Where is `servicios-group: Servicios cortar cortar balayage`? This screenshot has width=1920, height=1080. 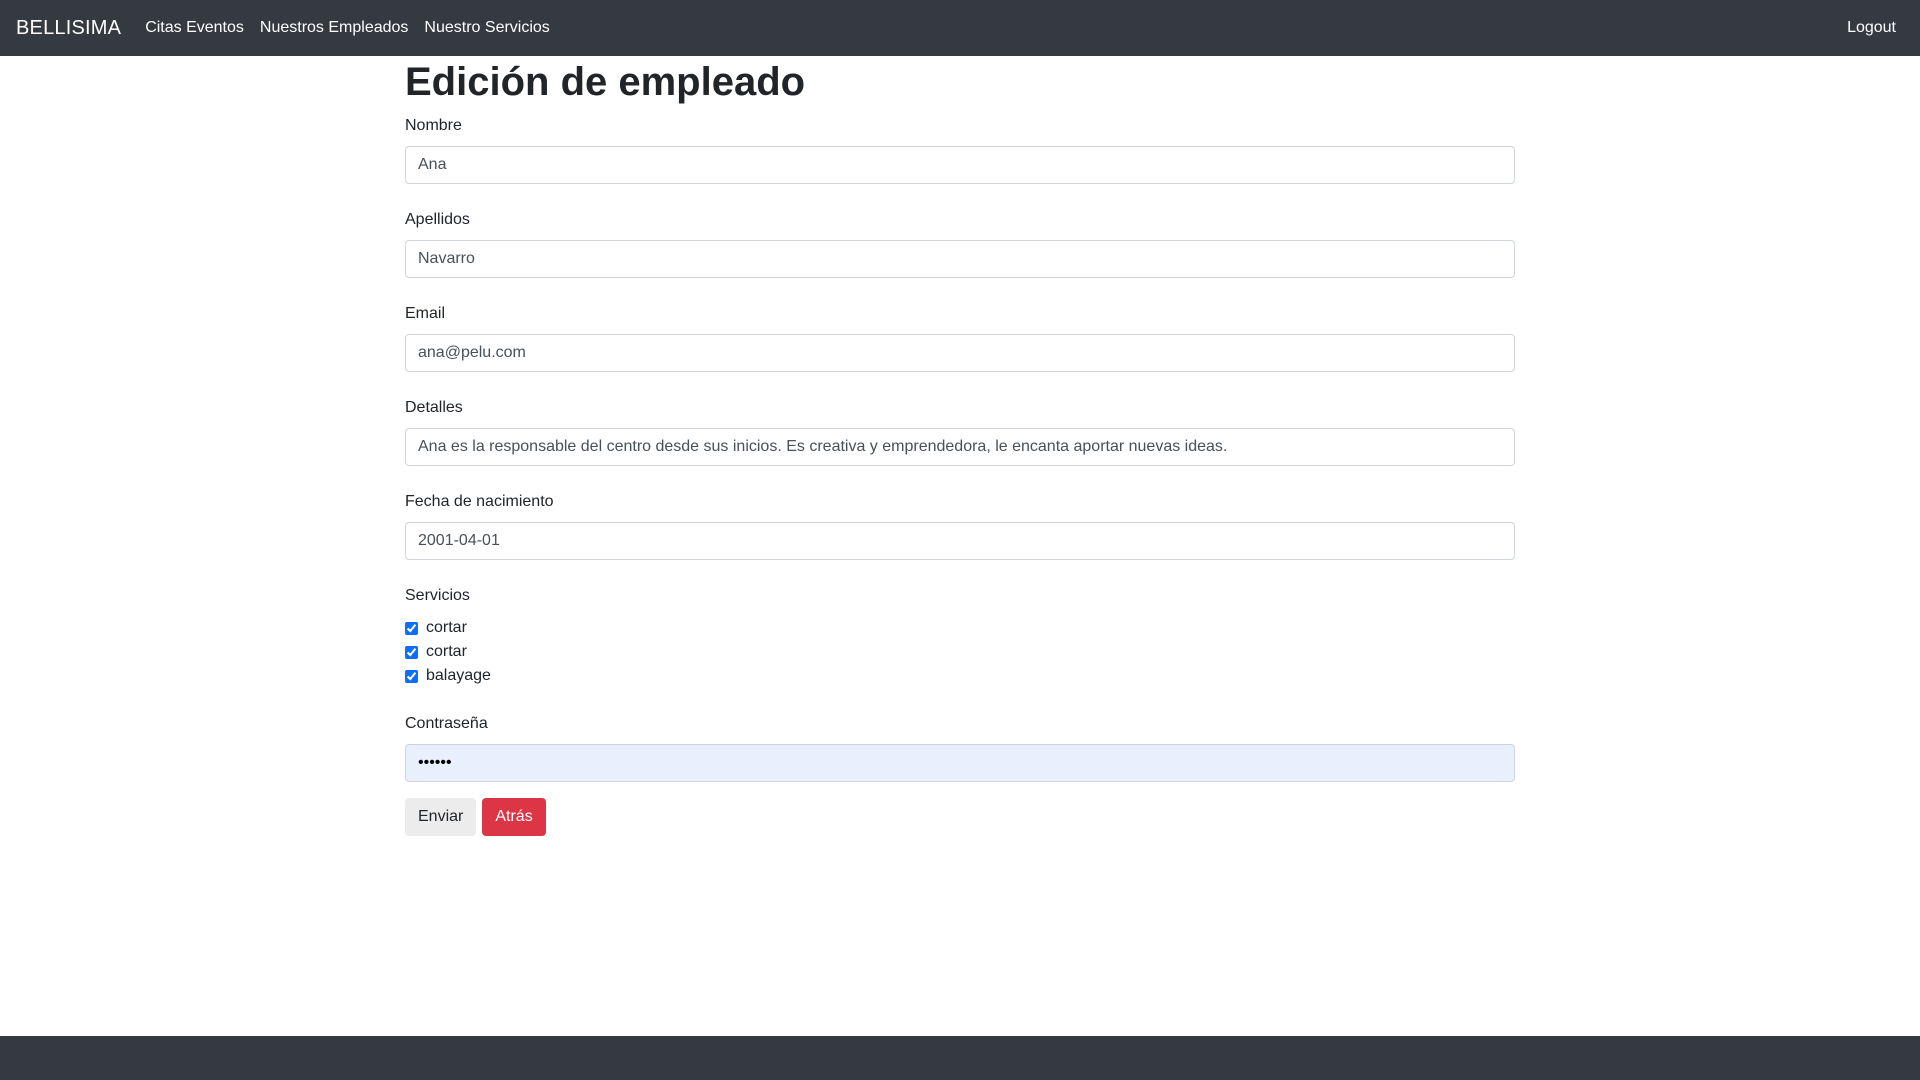
servicios-group: Servicios cortar cortar balayage is located at coordinates (960, 636).